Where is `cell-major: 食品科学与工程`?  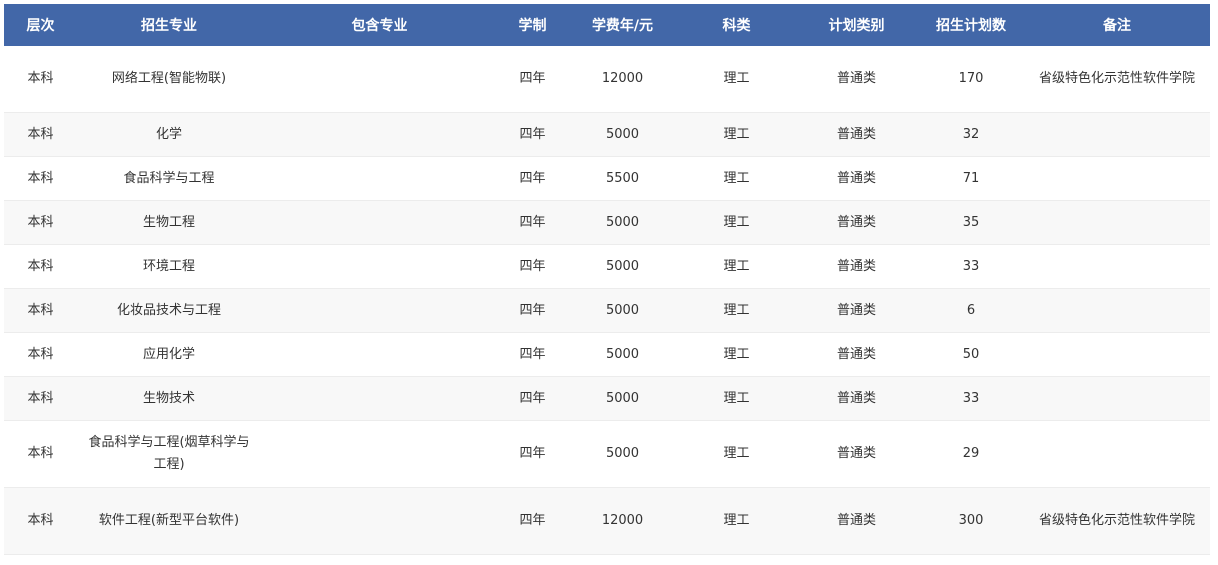 cell-major: 食品科学与工程 is located at coordinates (169, 178).